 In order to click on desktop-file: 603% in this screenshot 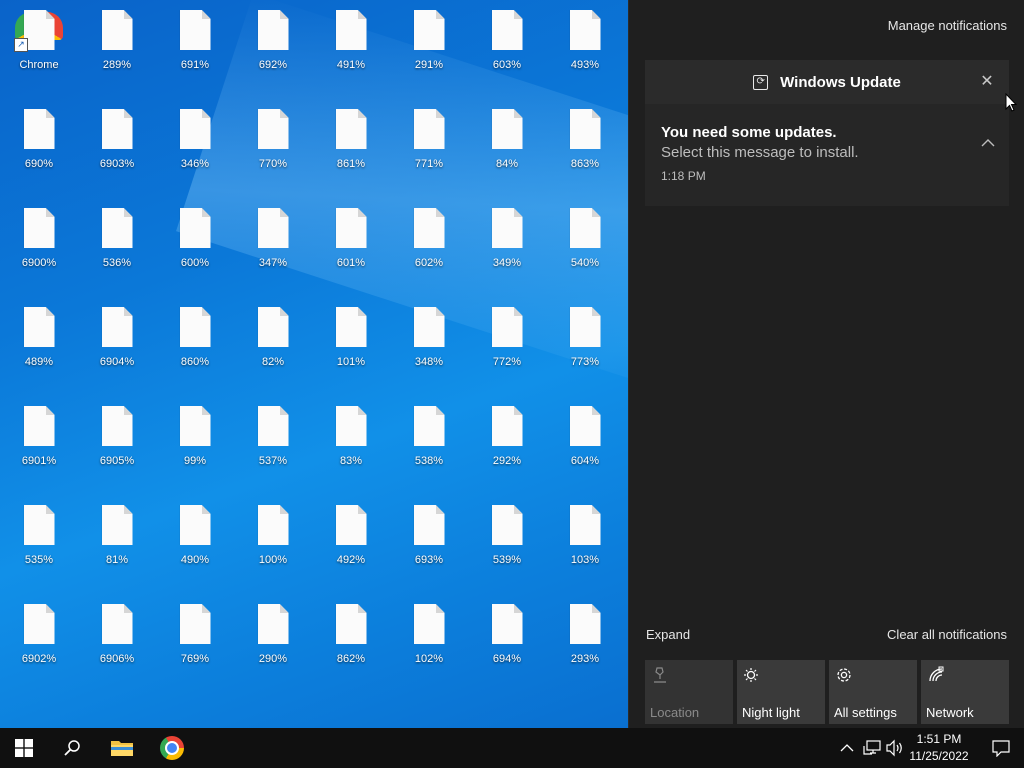, I will do `click(507, 49)`.